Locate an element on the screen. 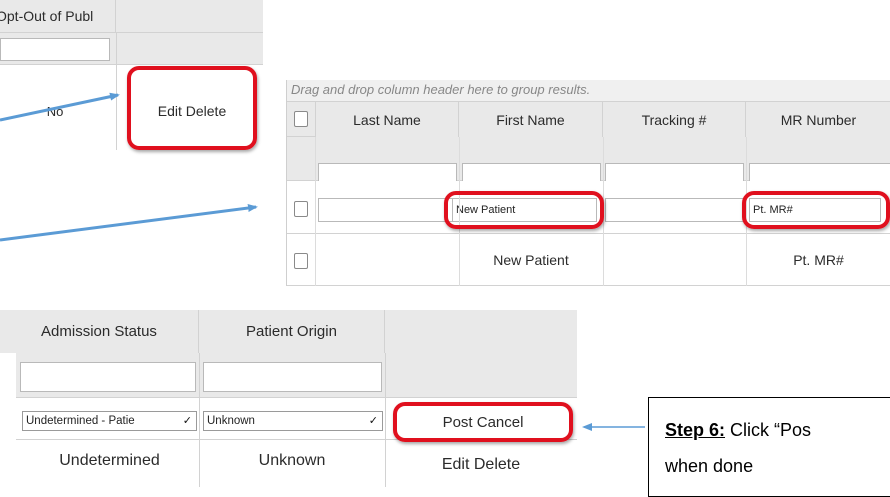 This screenshot has width=890, height=497. filter-divider is located at coordinates (116, 49).